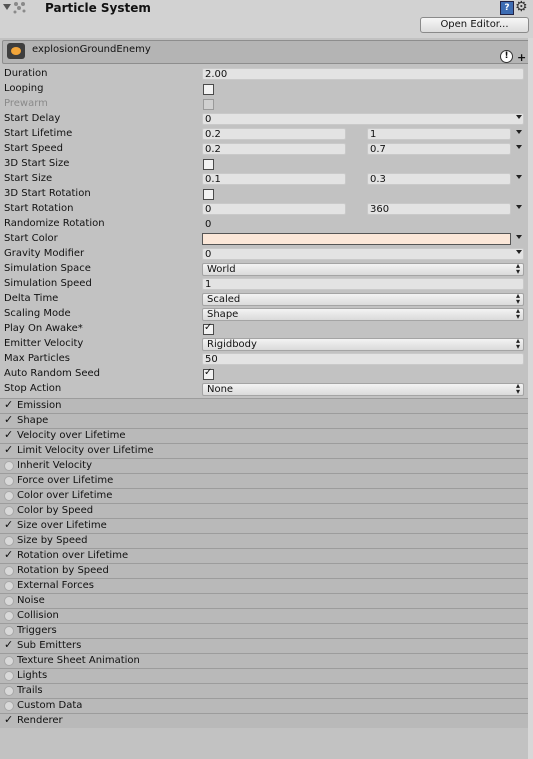 The height and width of the screenshot is (759, 533). What do you see at coordinates (363, 344) in the screenshot?
I see `emitter-velocity-dropdown: Rigidbody ▴ ▾` at bounding box center [363, 344].